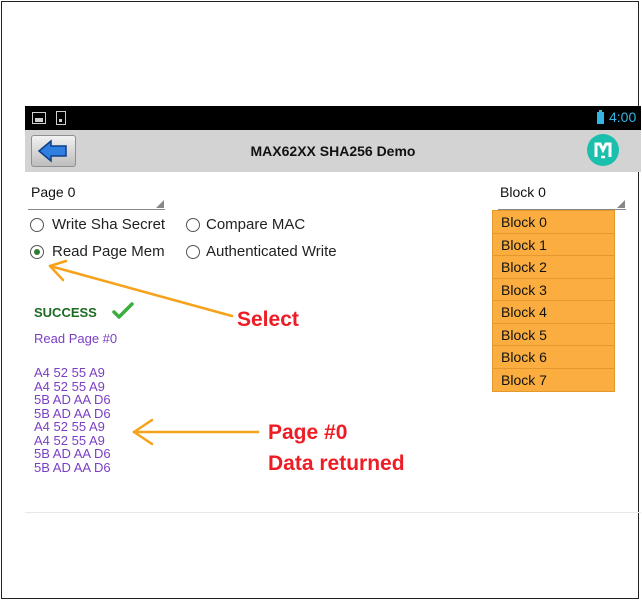  What do you see at coordinates (196, 432) in the screenshot?
I see `annotation-arrow-data` at bounding box center [196, 432].